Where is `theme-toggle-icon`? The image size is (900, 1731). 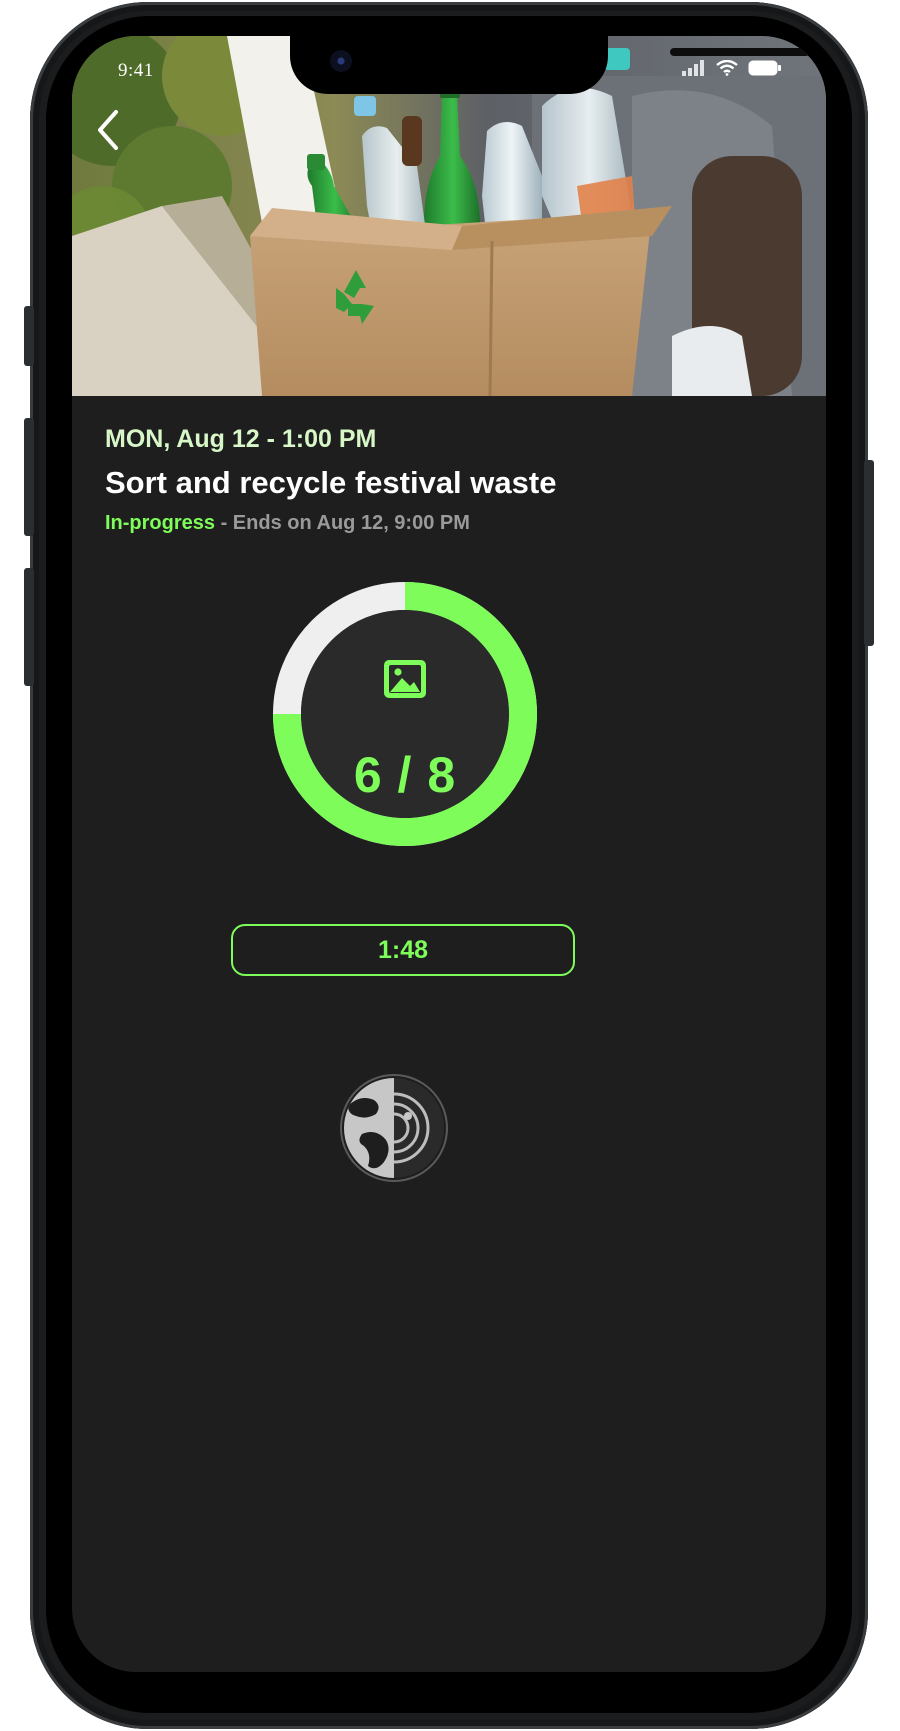 theme-toggle-icon is located at coordinates (394, 1128).